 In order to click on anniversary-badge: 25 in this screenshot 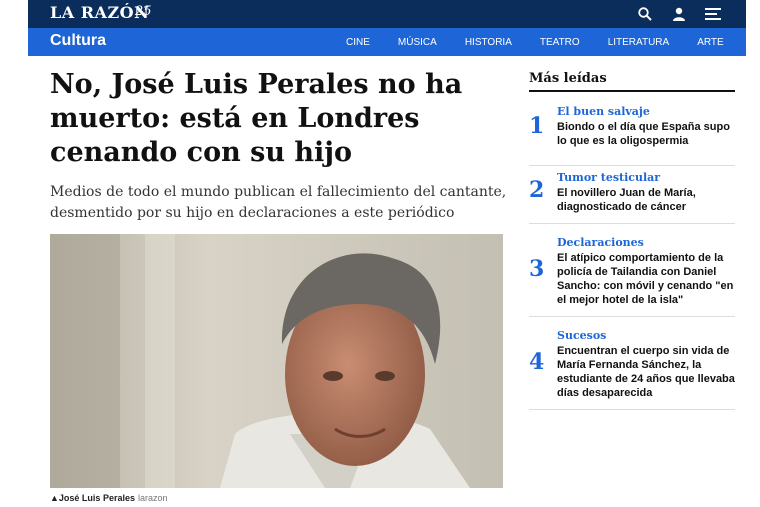, I will do `click(143, 11)`.